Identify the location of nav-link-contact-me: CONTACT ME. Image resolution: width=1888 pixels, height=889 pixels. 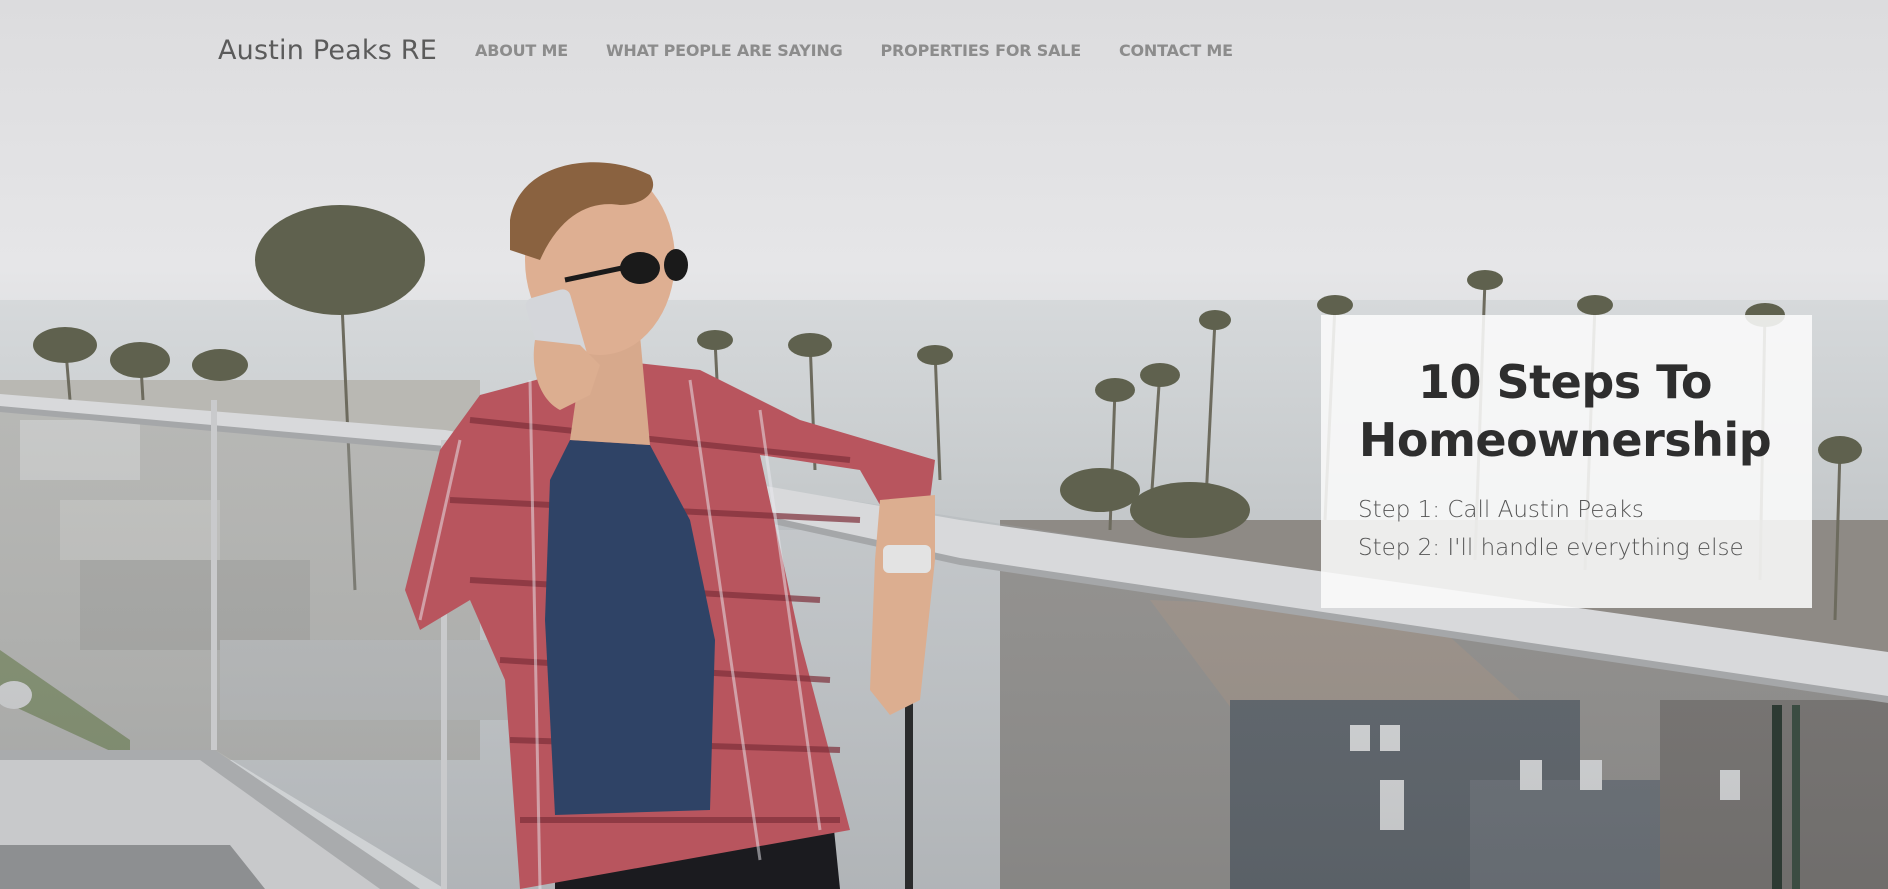
(1176, 50).